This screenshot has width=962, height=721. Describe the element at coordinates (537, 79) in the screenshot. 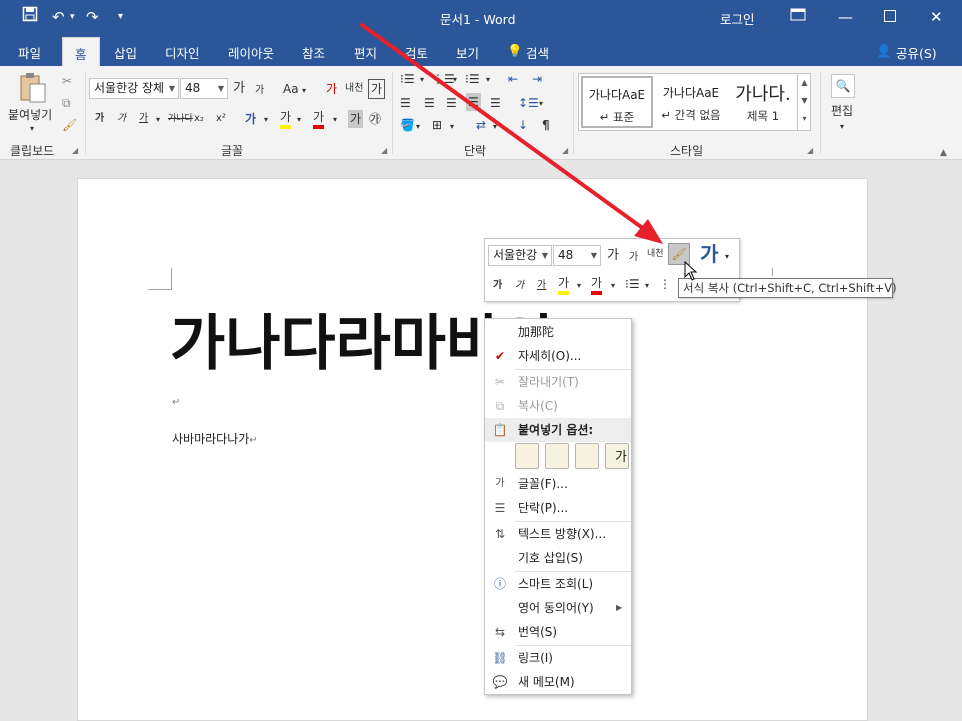

I see `increase-indent-icon: ⇥` at that location.